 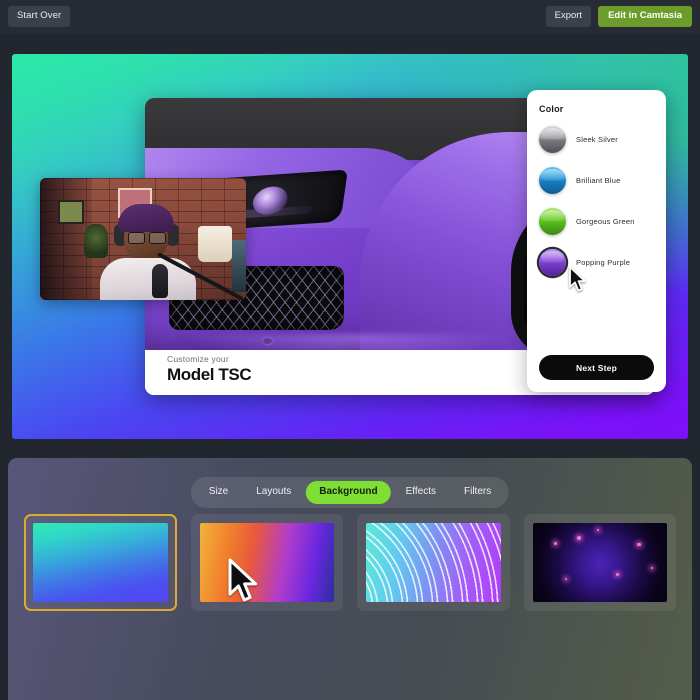 I want to click on top-toolbar-actions: Export Edit in Camtasia, so click(x=618, y=16).